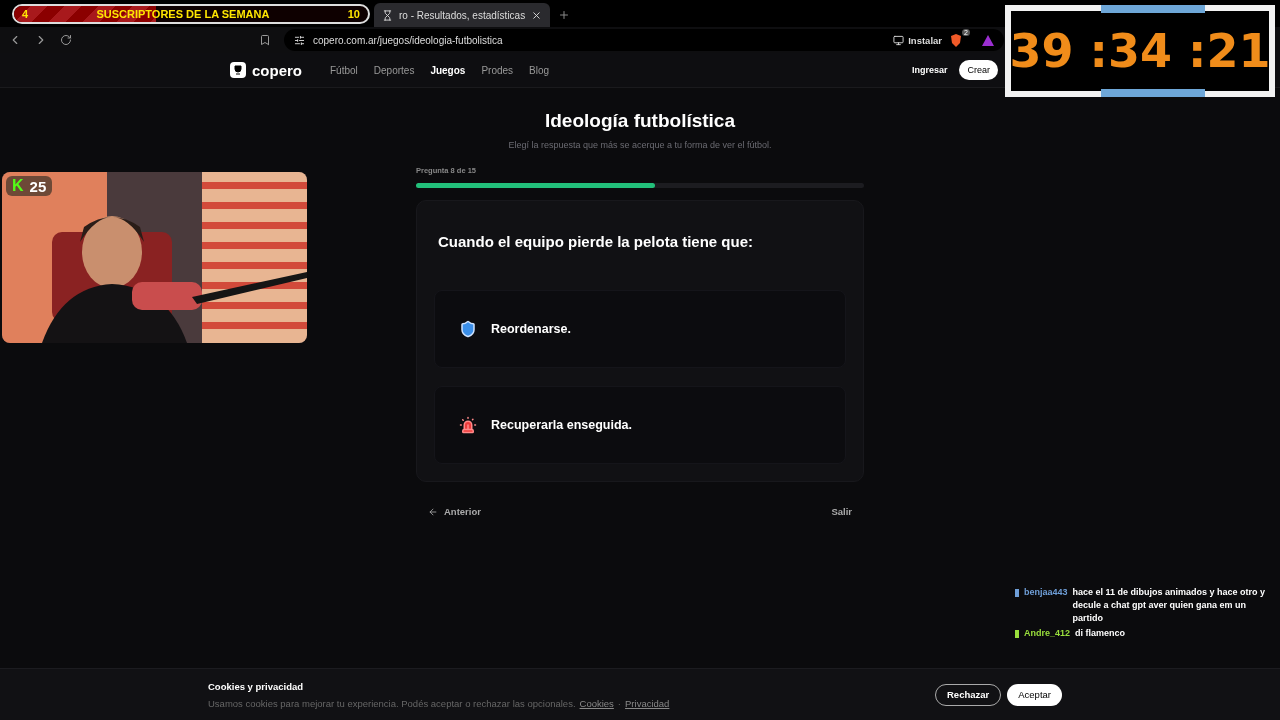 This screenshot has height=720, width=1280. Describe the element at coordinates (899, 40) in the screenshot. I see `monitor-icon` at that location.